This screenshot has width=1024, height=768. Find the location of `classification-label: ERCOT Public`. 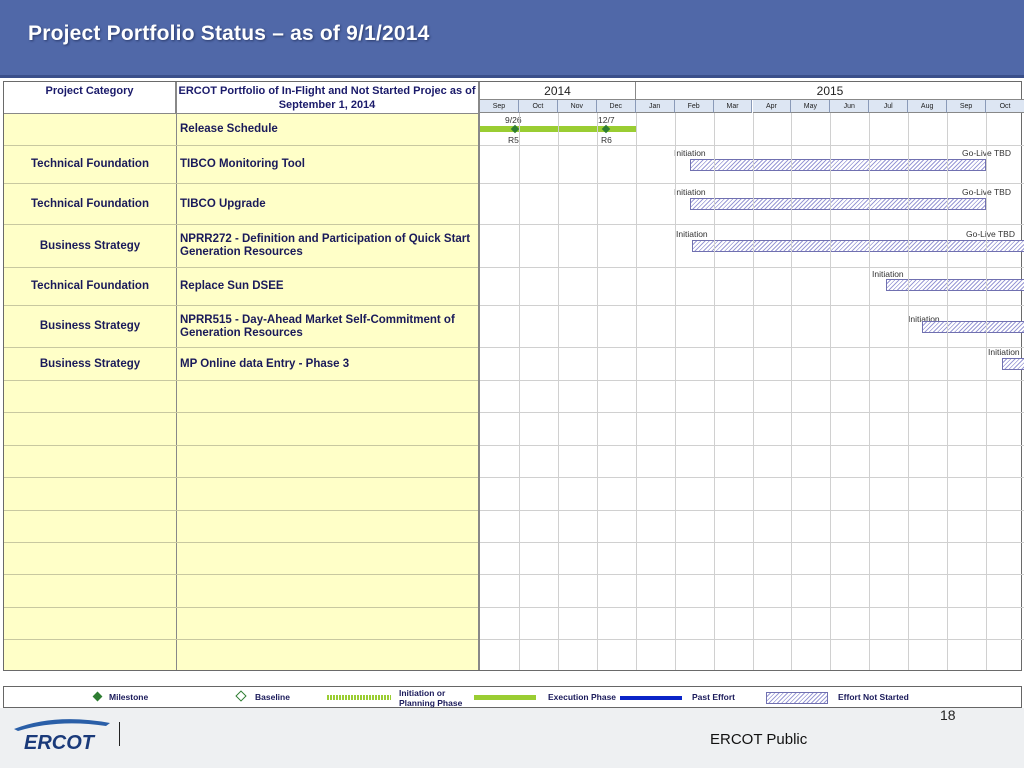

classification-label: ERCOT Public is located at coordinates (759, 739).